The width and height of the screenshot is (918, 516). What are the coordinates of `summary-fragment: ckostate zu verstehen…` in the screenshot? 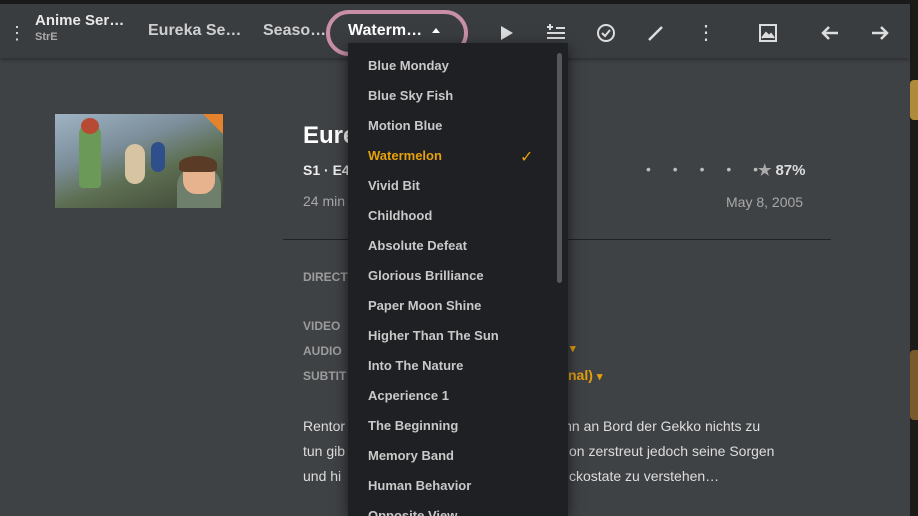 It's located at (644, 476).